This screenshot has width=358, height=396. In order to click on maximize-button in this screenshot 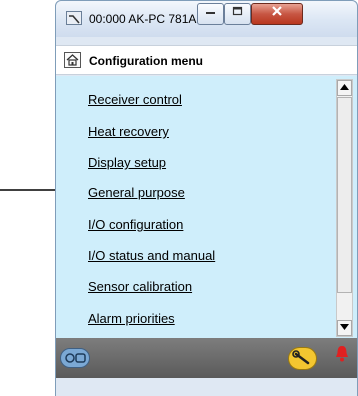, I will do `click(237, 14)`.